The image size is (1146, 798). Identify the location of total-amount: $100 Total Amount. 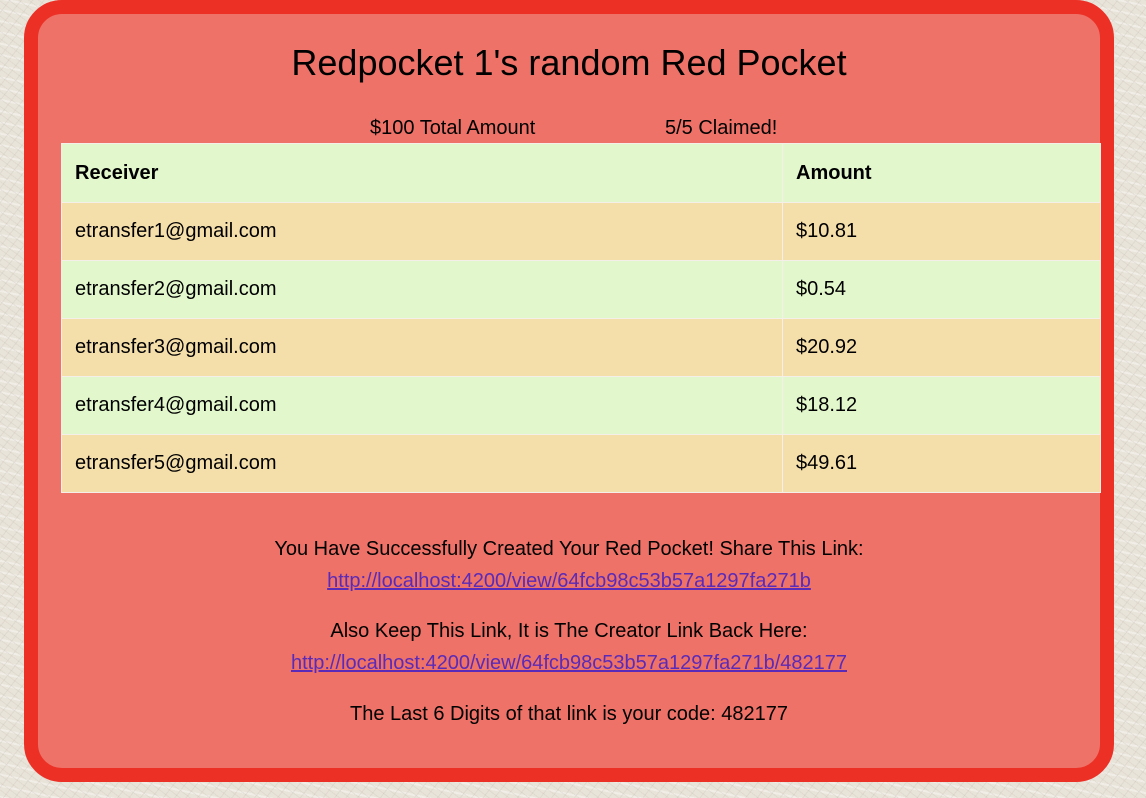
(453, 128).